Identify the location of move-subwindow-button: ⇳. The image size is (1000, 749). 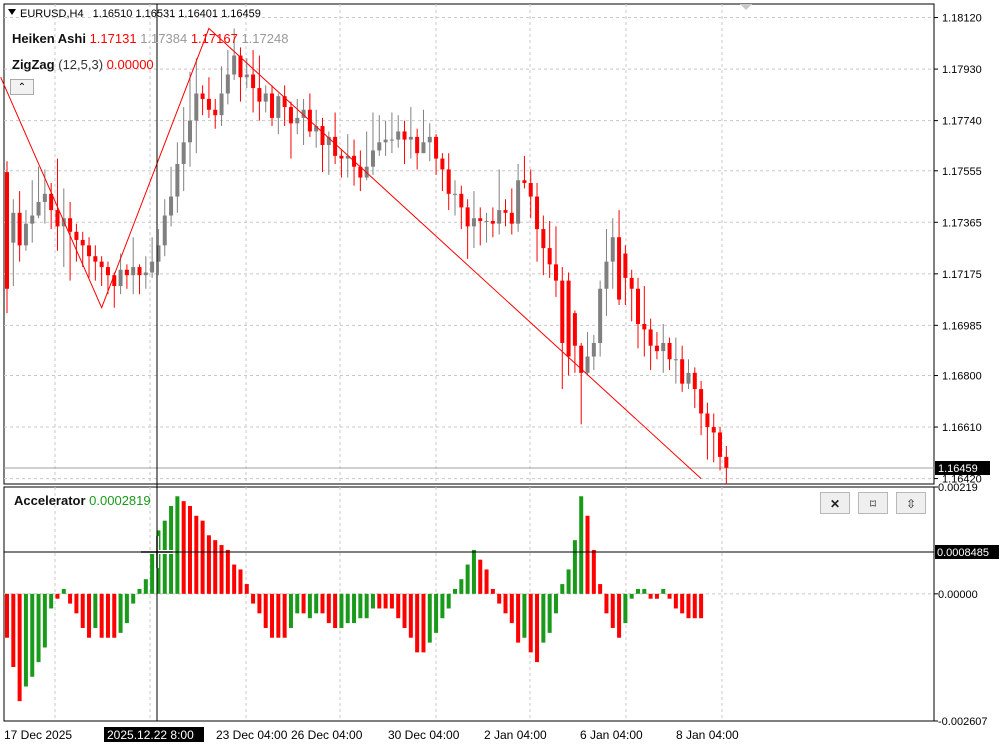
(911, 503).